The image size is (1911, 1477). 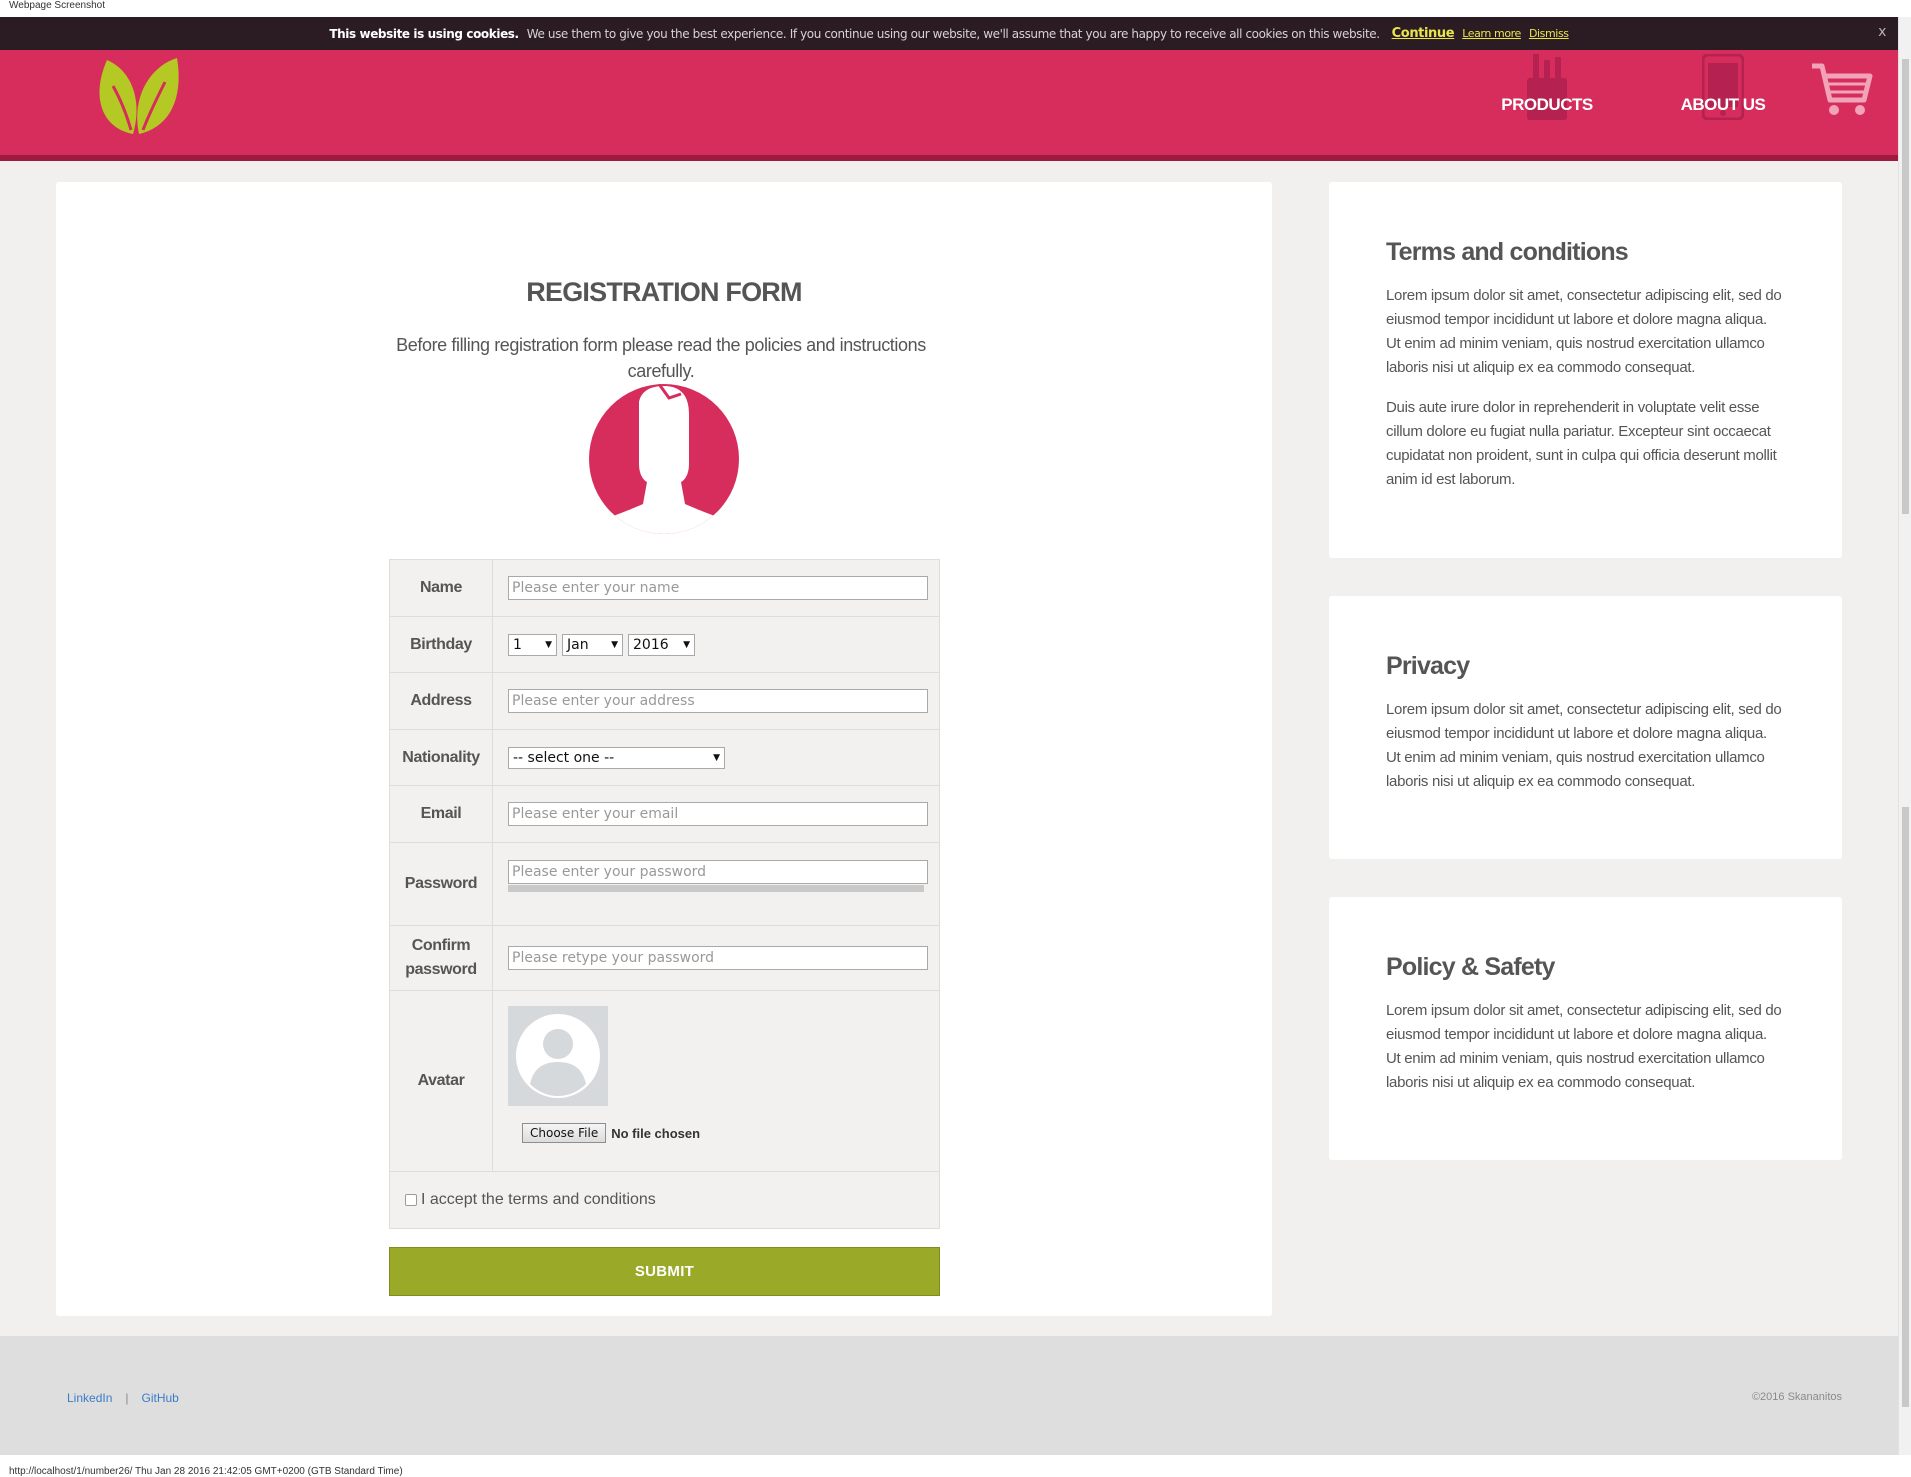 I want to click on nationality-value: -- select one --, so click(x=564, y=757).